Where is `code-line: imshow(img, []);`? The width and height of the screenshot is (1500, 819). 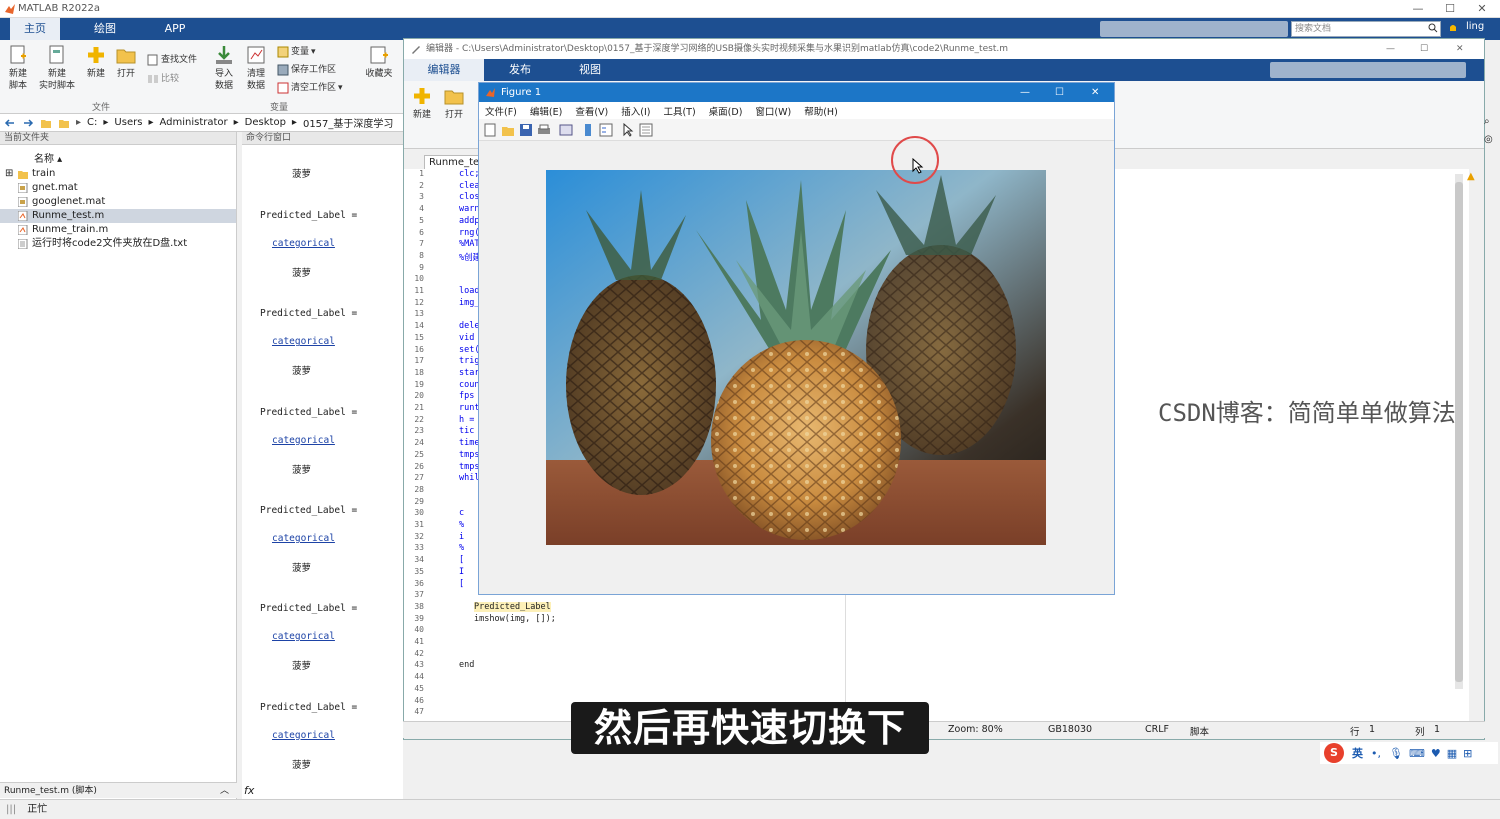 code-line: imshow(img, []); is located at coordinates (515, 619).